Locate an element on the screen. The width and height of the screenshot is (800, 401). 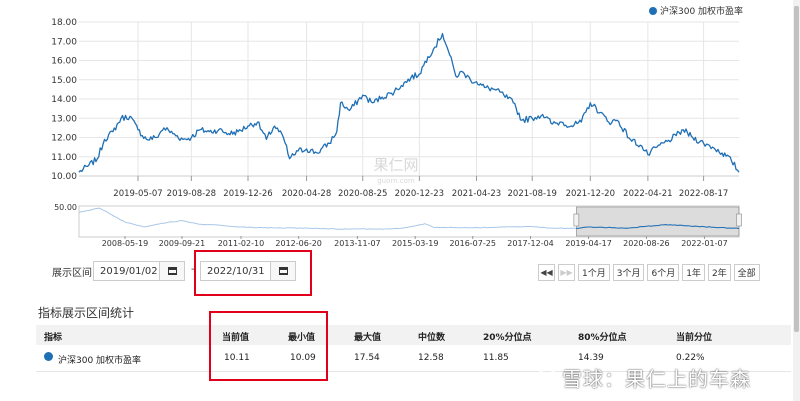
range-1-month-button: 1个月 is located at coordinates (594, 272).